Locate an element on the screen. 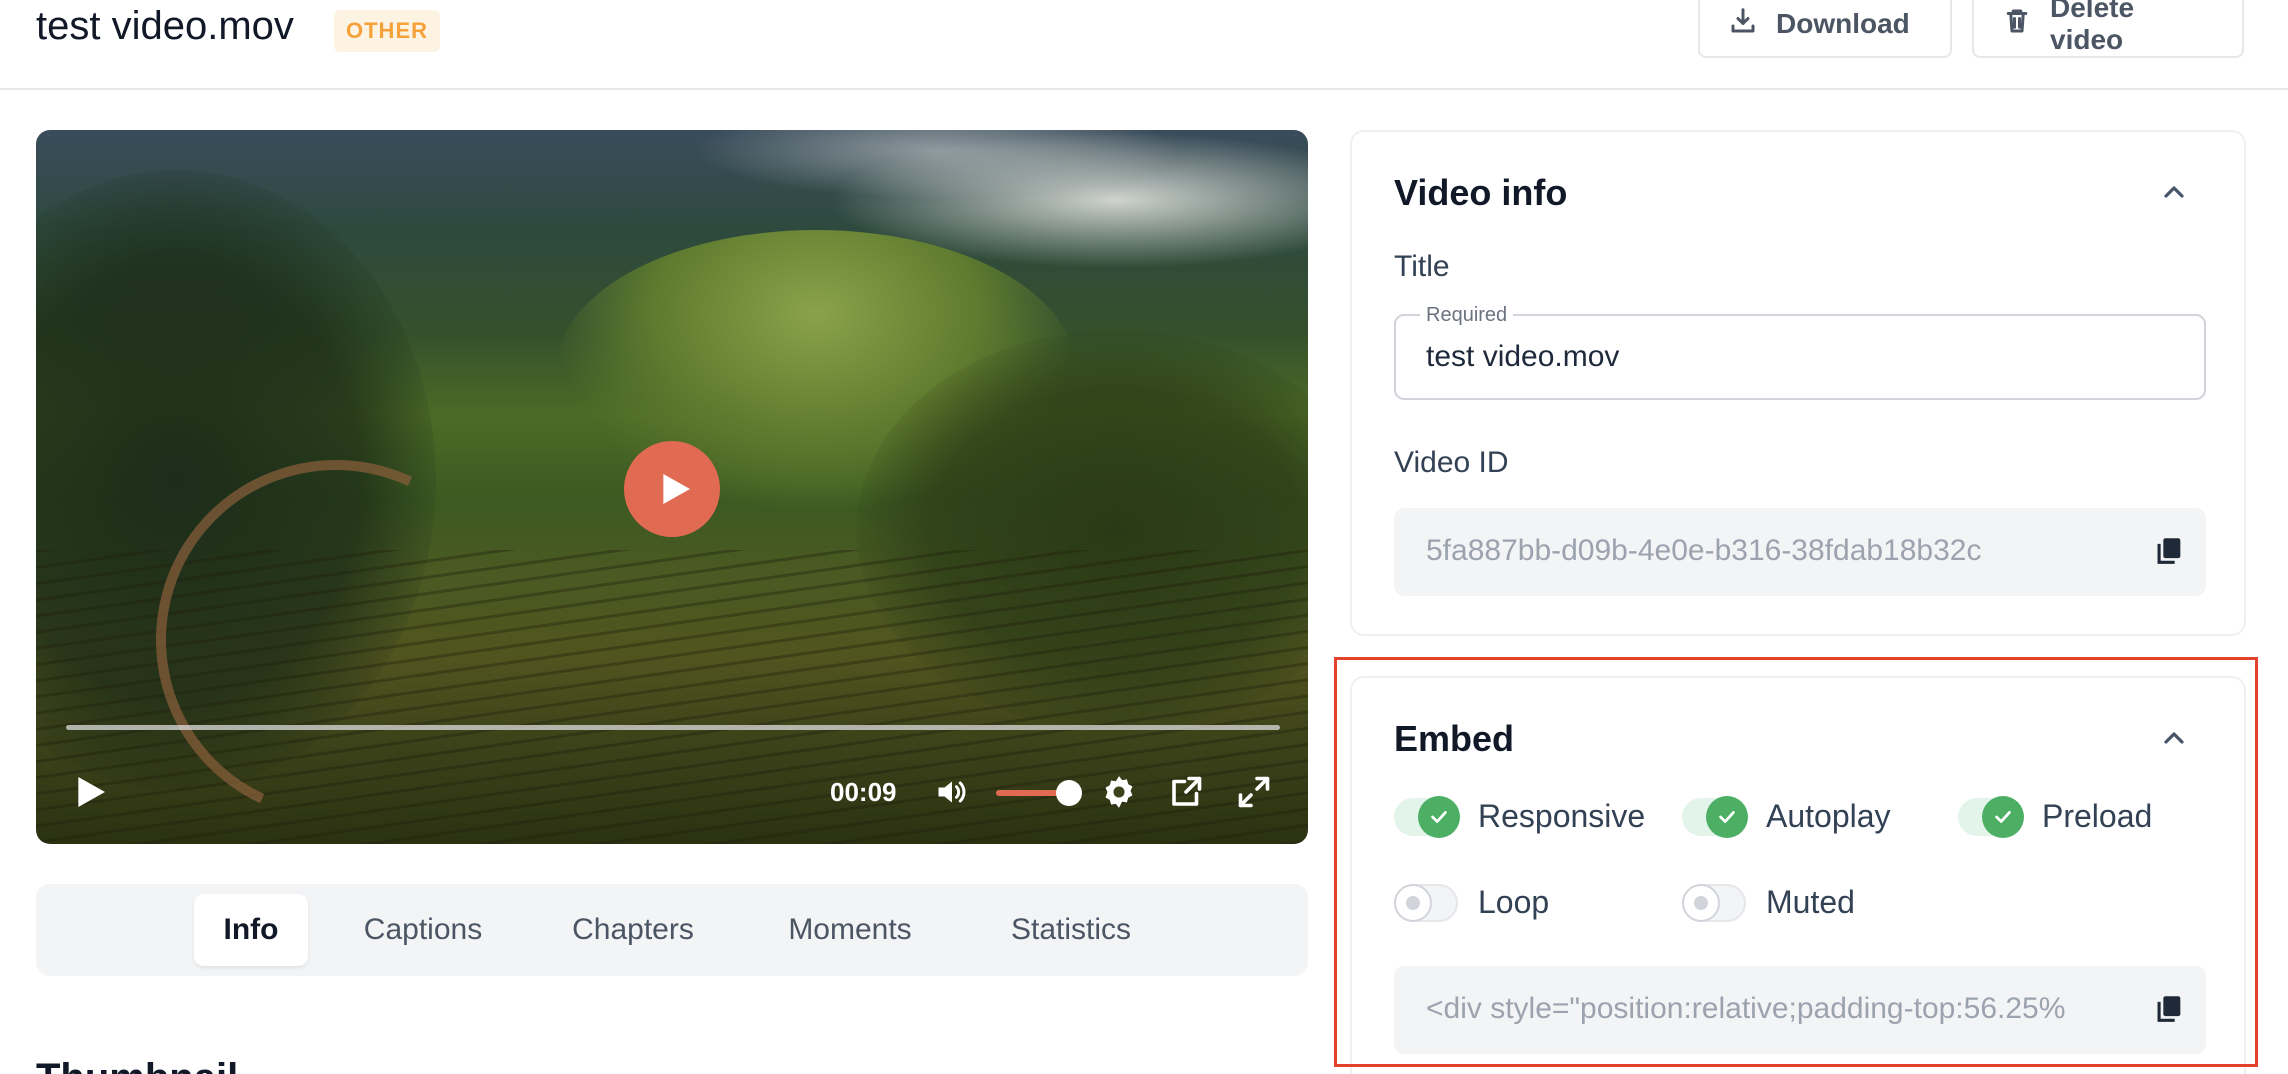  tab-moments: Moments is located at coordinates (850, 930).